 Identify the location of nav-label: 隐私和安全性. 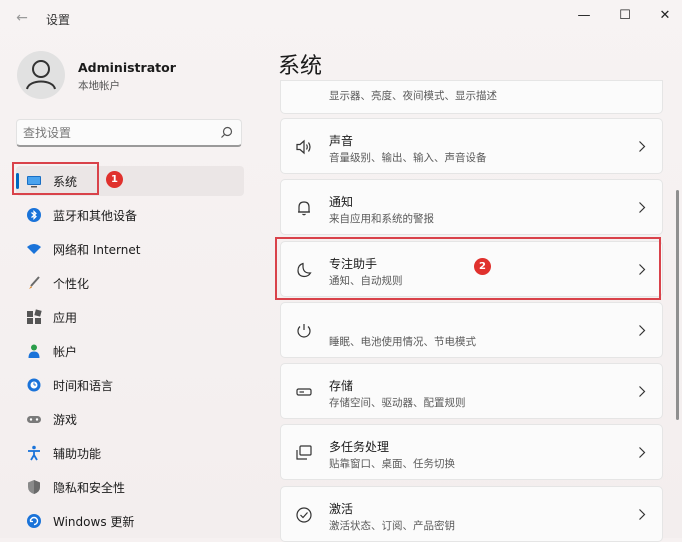
(89, 488).